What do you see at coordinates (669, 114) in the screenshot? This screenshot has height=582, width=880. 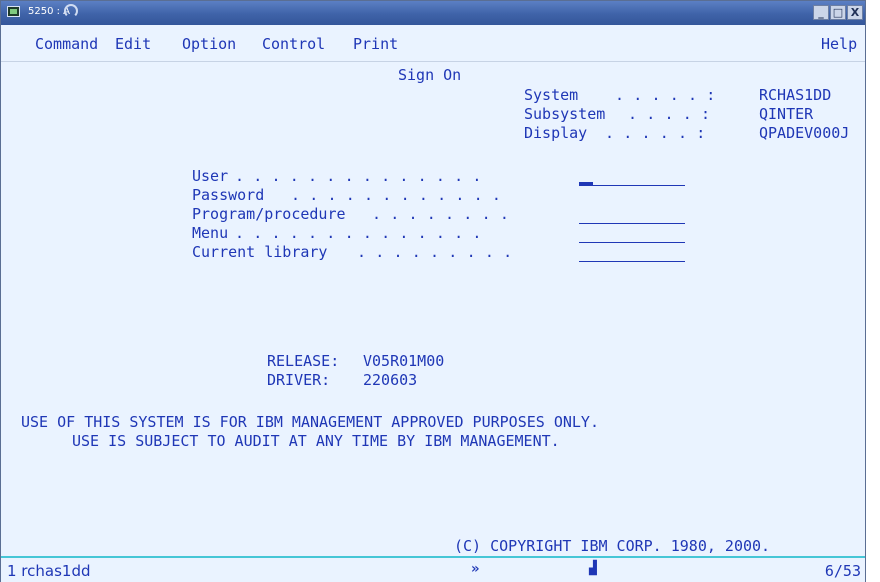 I see `subsystem-dots: . . . . :` at bounding box center [669, 114].